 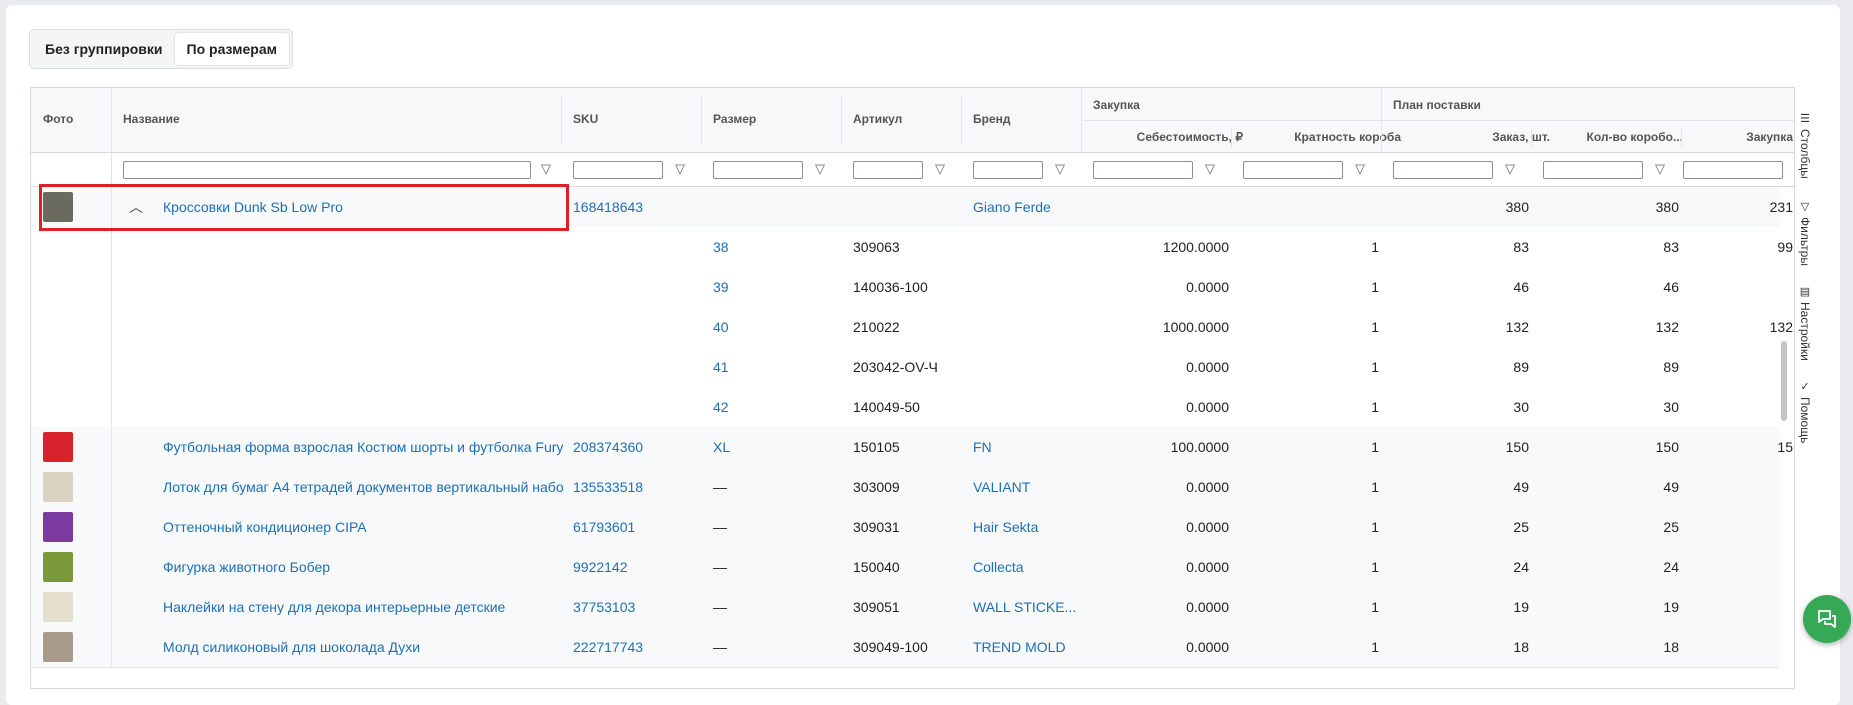 What do you see at coordinates (151, 119) in the screenshot?
I see `header-name: Название` at bounding box center [151, 119].